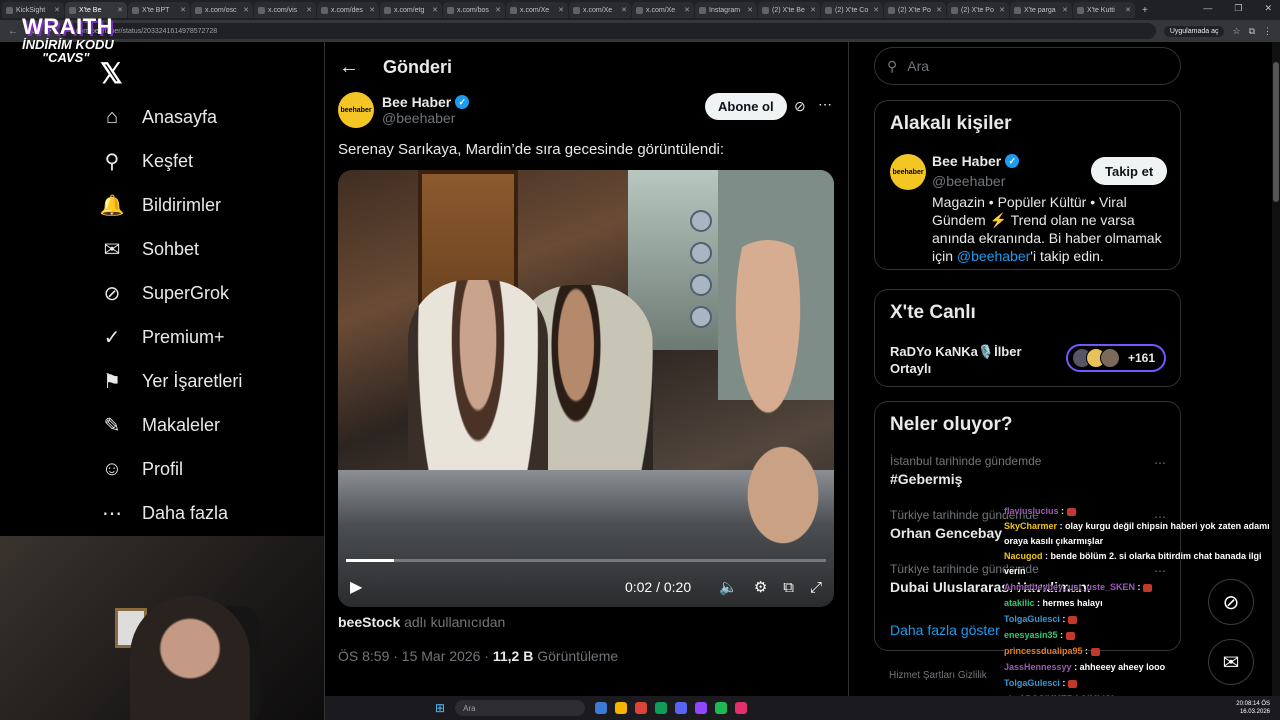  I want to click on play-icon: ▶, so click(356, 587).